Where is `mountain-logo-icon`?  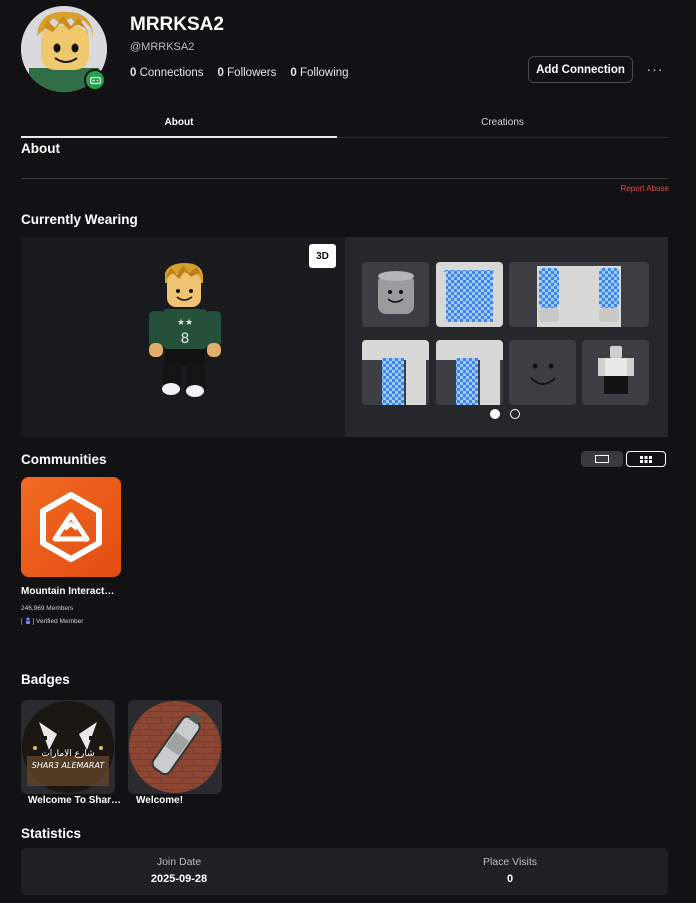 mountain-logo-icon is located at coordinates (71, 527).